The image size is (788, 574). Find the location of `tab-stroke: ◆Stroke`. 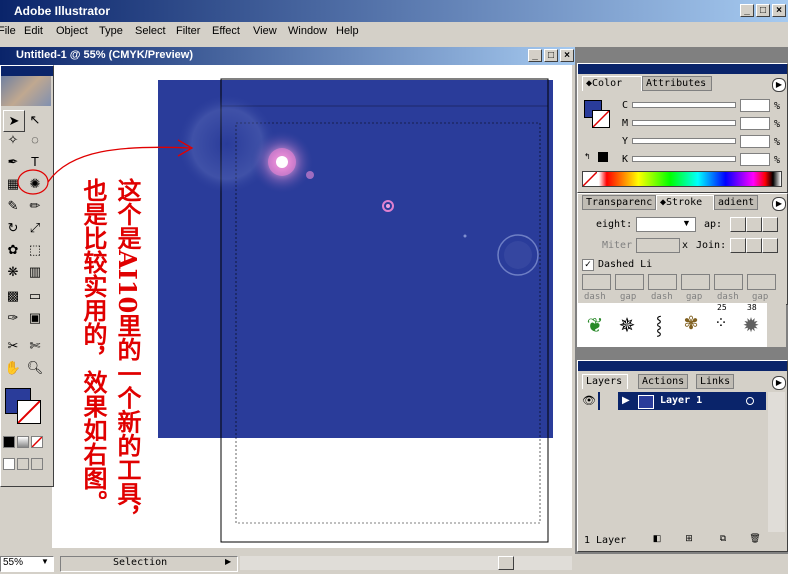

tab-stroke: ◆Stroke is located at coordinates (685, 202).